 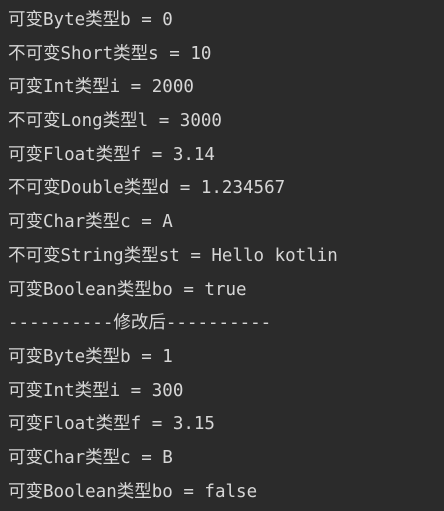 What do you see at coordinates (111, 424) in the screenshot?
I see `console-line-float-modified: 可变Float类型f = 3.15` at bounding box center [111, 424].